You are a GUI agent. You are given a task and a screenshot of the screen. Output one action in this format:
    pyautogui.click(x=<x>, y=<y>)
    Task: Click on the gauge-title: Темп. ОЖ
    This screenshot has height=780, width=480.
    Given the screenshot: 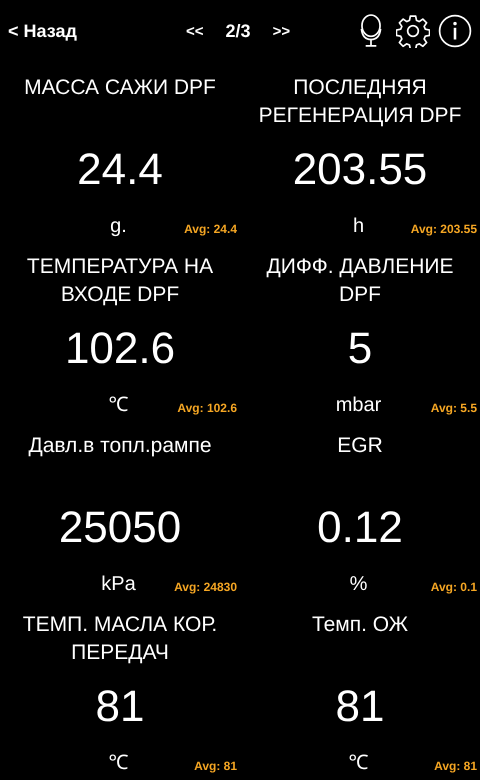 What is the action you would take?
    pyautogui.click(x=360, y=625)
    